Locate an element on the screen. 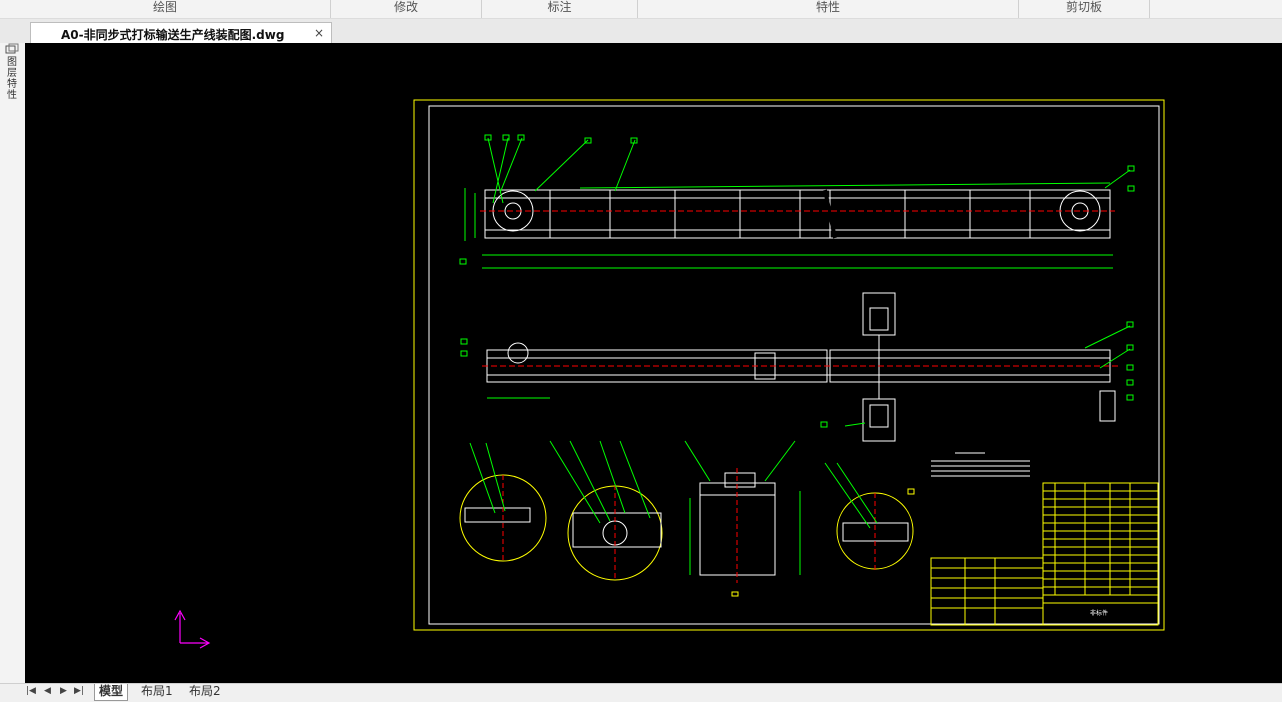 The width and height of the screenshot is (1282, 702). ribbon-group-annotation: 标注 is located at coordinates (560, 9).